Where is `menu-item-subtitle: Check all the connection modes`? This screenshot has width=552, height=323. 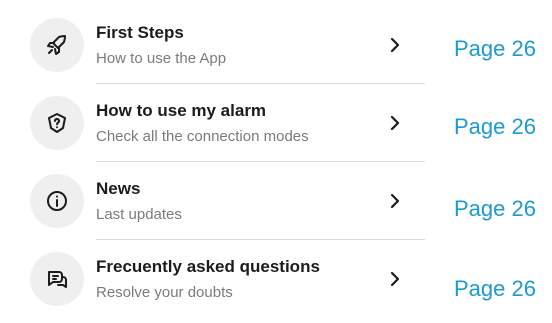
menu-item-subtitle: Check all the connection modes is located at coordinates (202, 136).